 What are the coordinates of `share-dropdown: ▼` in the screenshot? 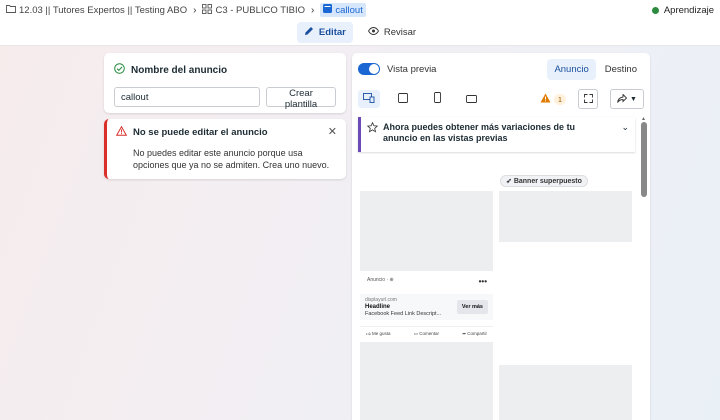 It's located at (627, 99).